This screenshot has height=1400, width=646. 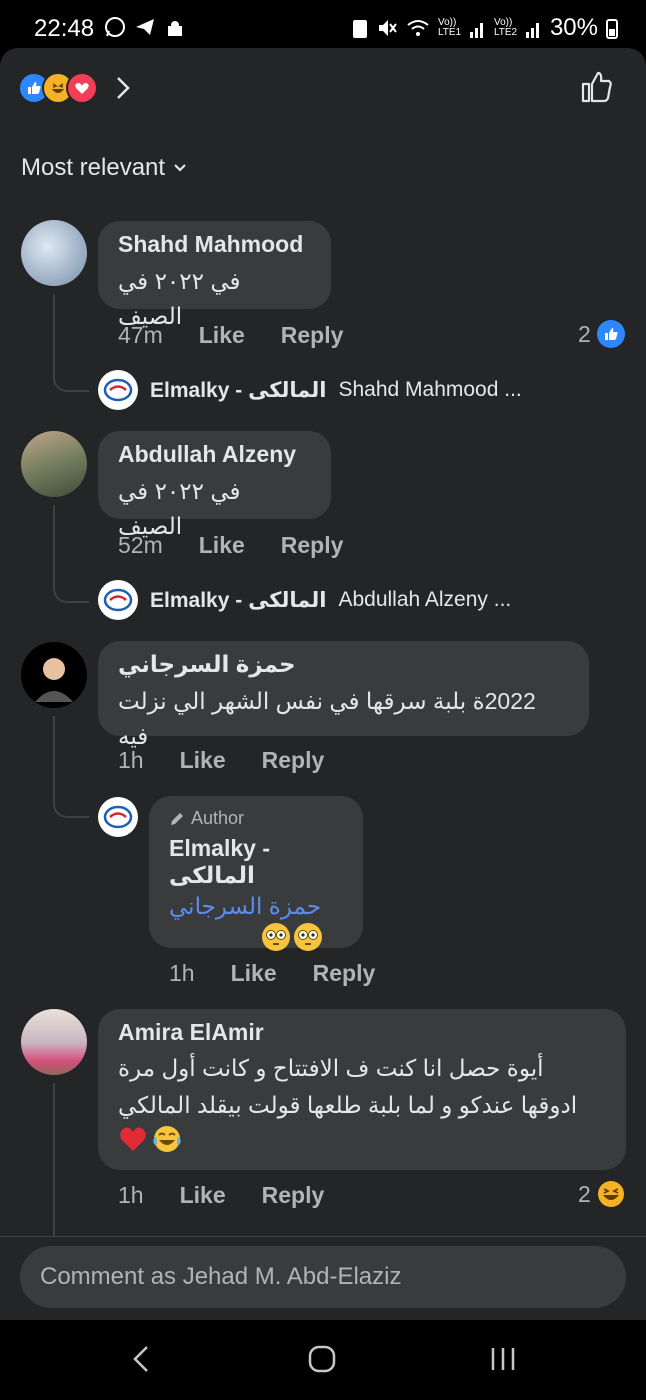 What do you see at coordinates (323, 26) in the screenshot?
I see `status-bar: 22:48 Vo)) LTE1 Vo)) LTE2 30%` at bounding box center [323, 26].